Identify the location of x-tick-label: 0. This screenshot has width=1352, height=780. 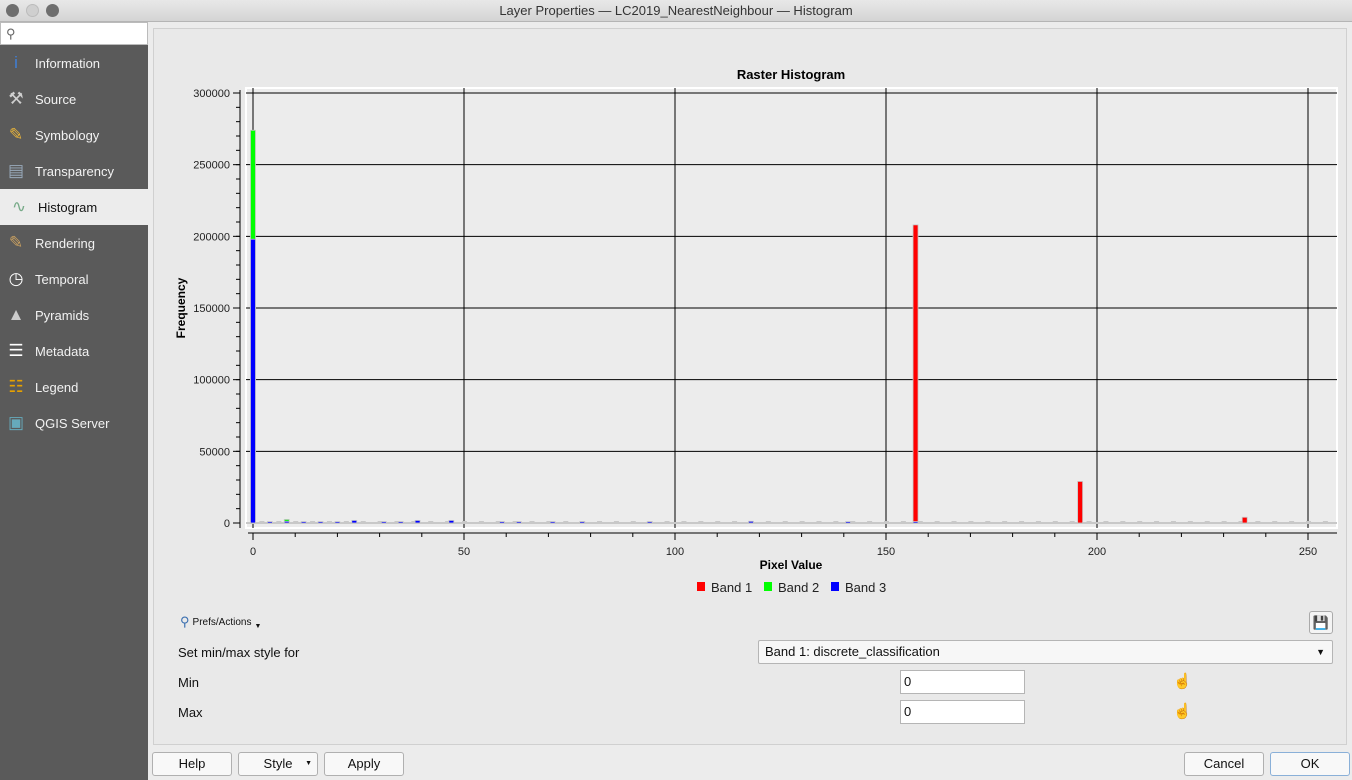
(253, 552).